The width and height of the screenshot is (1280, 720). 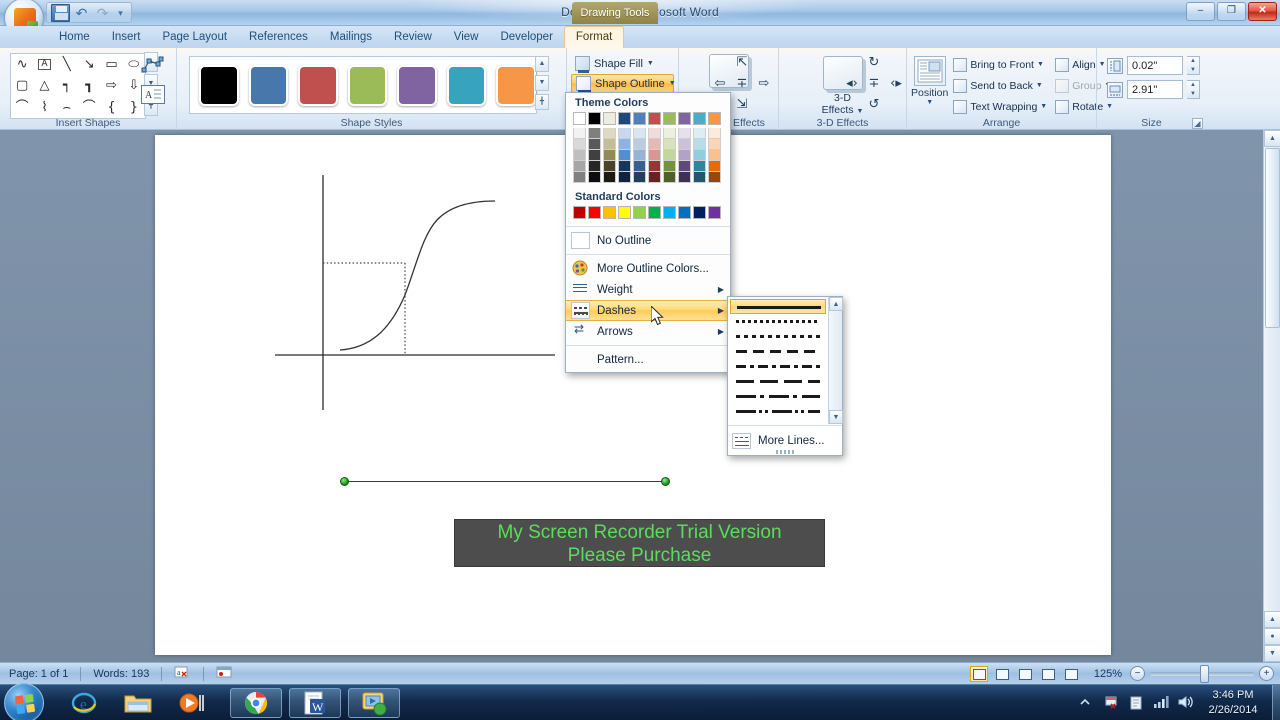 What do you see at coordinates (778, 396) in the screenshot?
I see `dash-option-long-dash-dot` at bounding box center [778, 396].